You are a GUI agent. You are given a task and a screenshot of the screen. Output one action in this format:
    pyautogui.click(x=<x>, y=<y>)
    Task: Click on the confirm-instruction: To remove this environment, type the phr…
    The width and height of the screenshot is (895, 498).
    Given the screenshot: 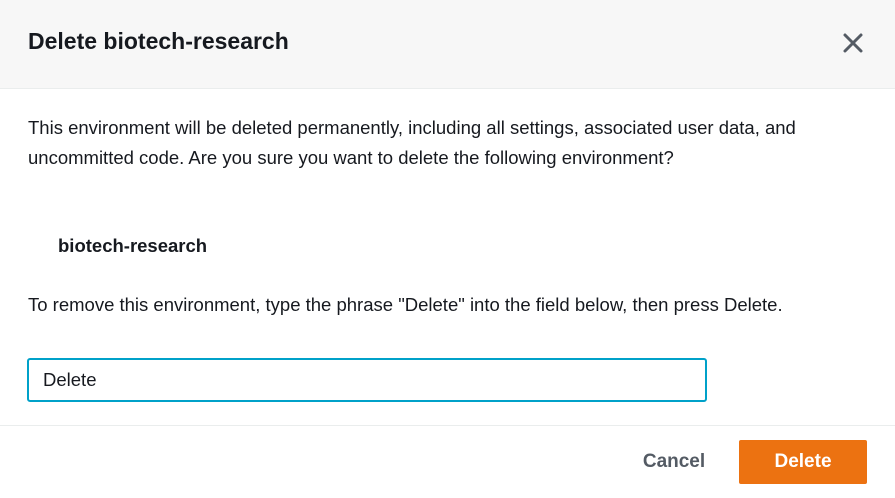 What is the action you would take?
    pyautogui.click(x=405, y=304)
    